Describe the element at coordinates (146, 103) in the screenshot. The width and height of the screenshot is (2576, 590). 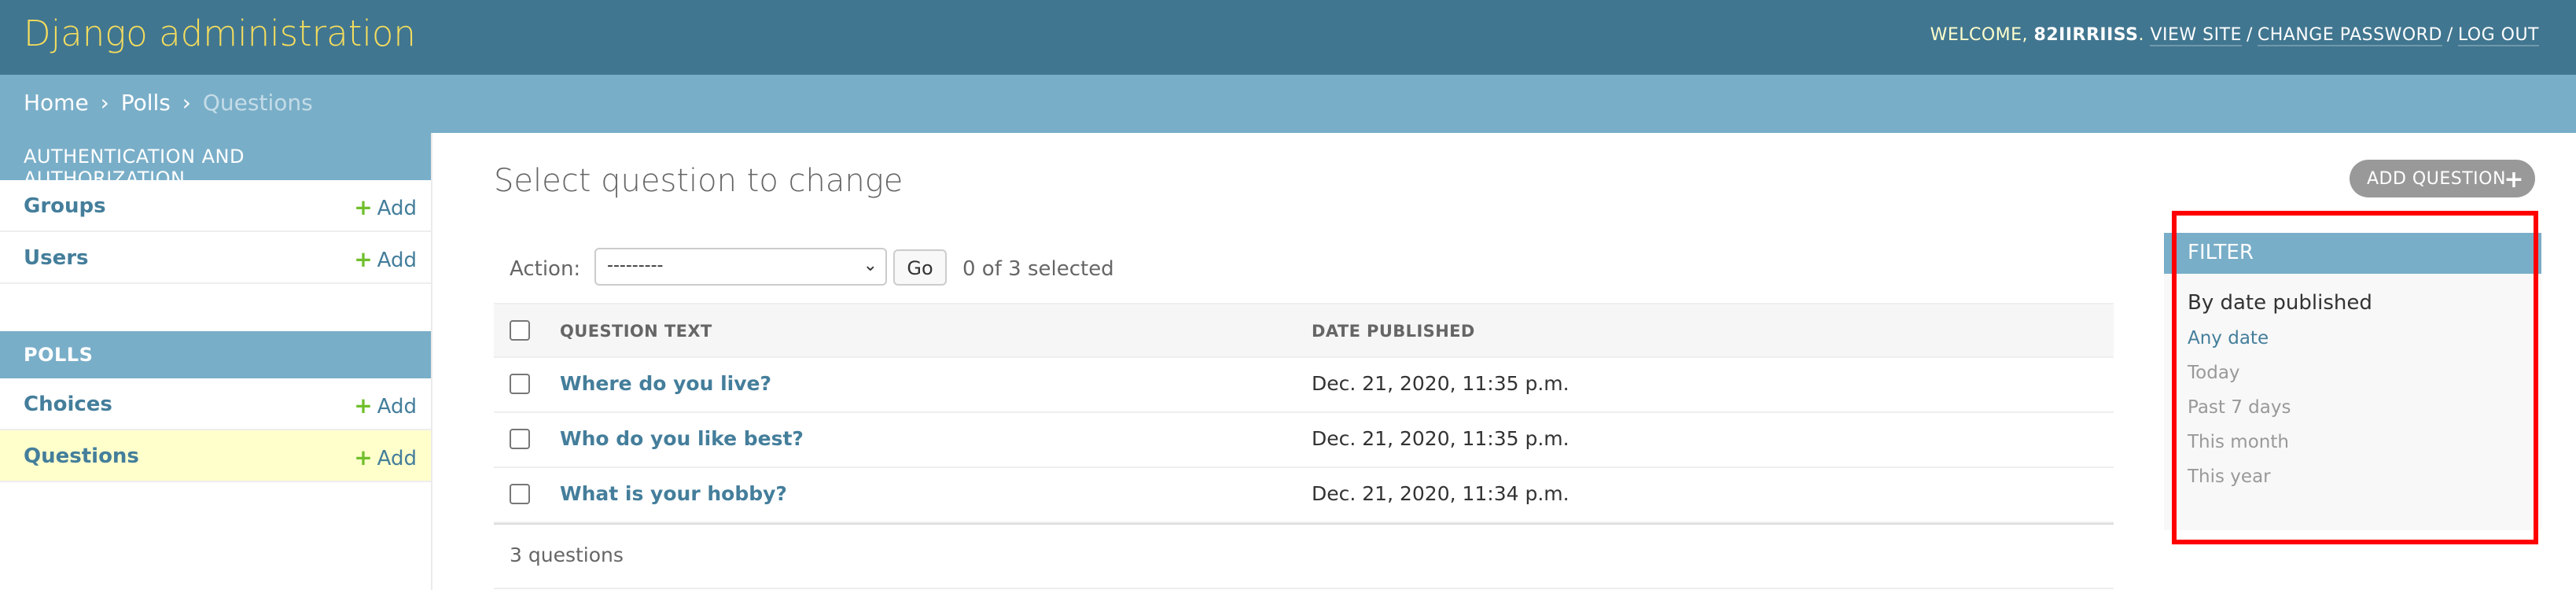
I see `breadcrumb-polls: Polls` at that location.